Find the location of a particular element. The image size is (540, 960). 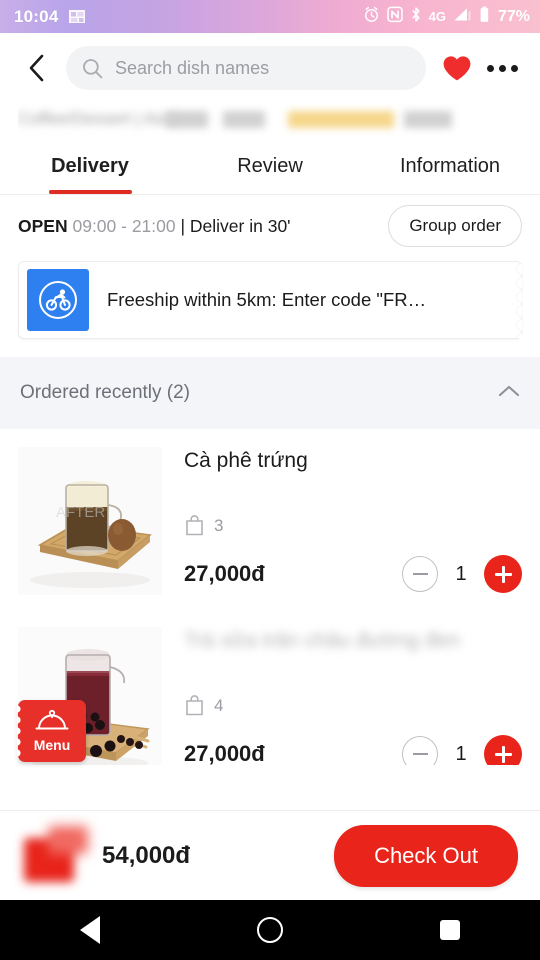

section-title: Ordered recently (2) is located at coordinates (105, 392).